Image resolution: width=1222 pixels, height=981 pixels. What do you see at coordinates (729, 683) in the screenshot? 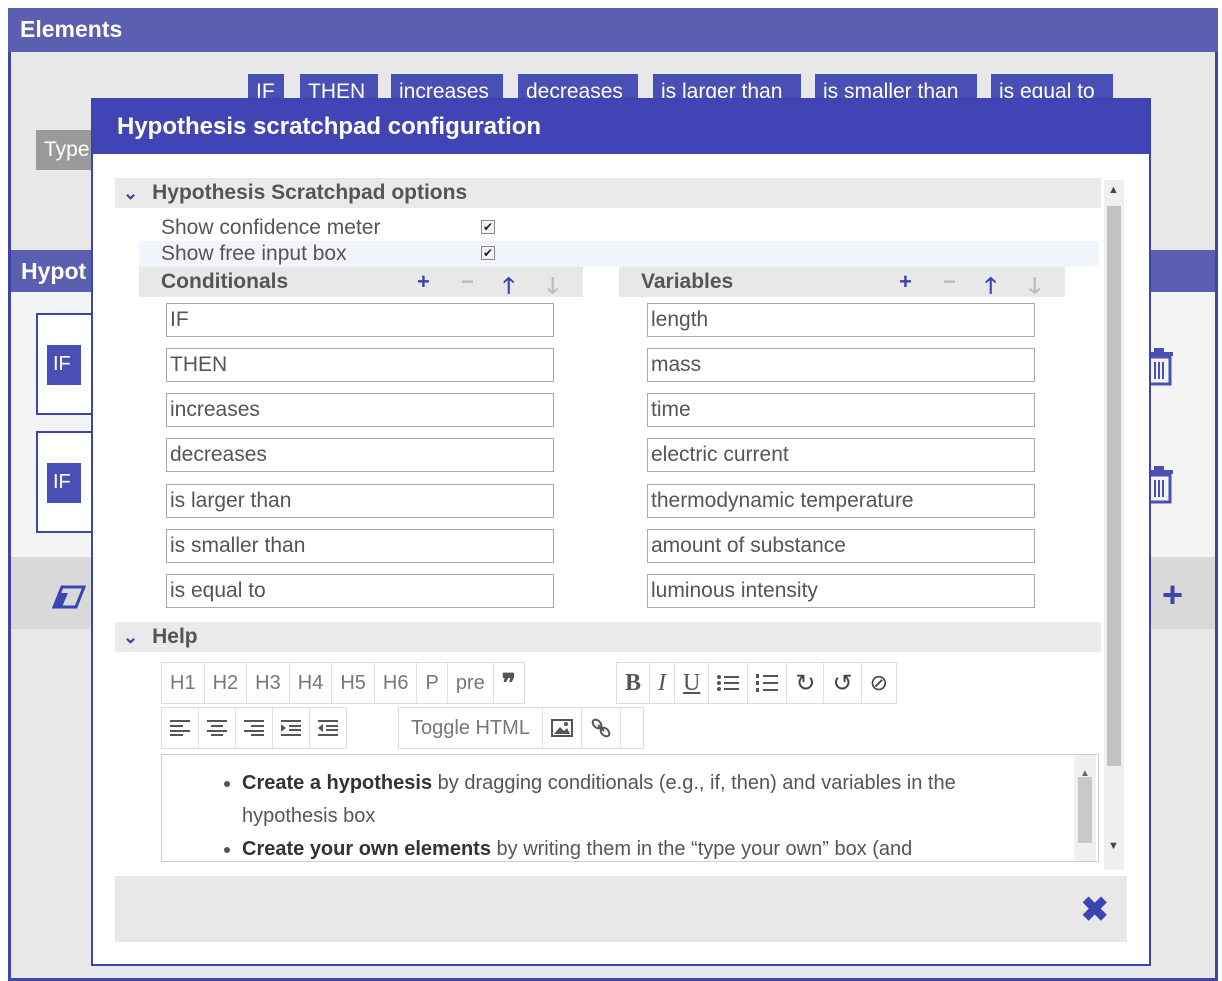
I see `bullet-list-icon` at bounding box center [729, 683].